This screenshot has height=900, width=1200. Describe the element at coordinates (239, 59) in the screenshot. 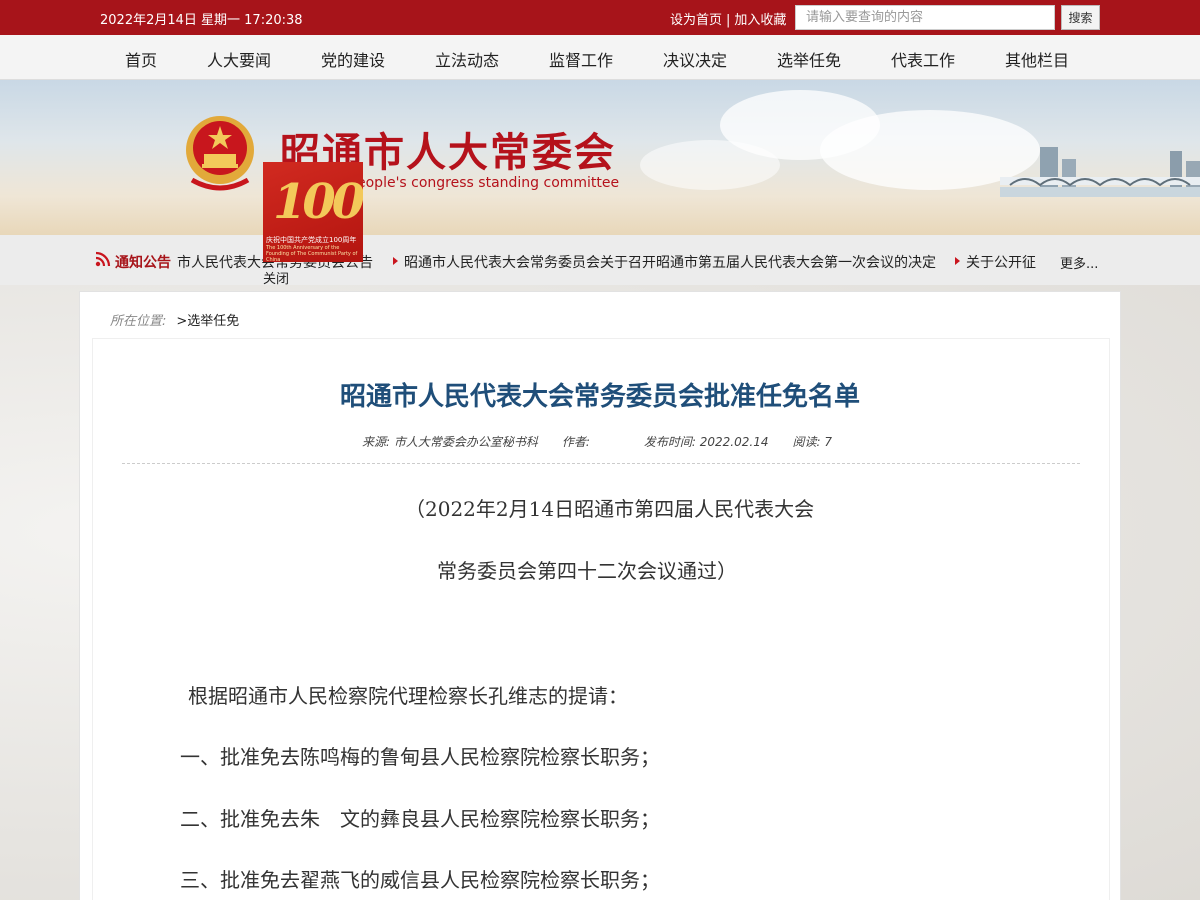

I see `nav-item-news: 人大要闻` at that location.